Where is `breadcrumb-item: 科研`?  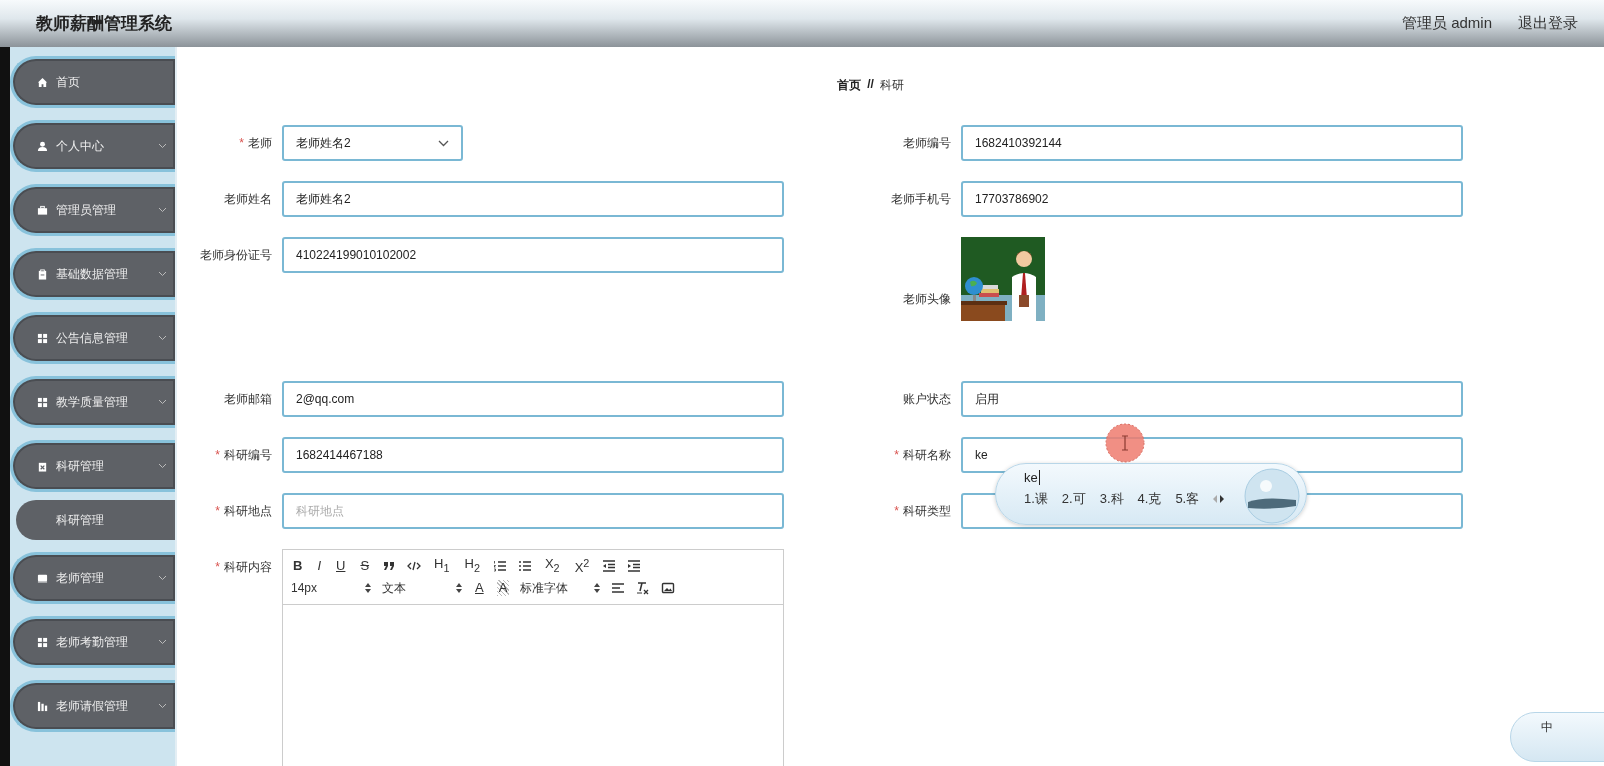 breadcrumb-item: 科研 is located at coordinates (891, 85).